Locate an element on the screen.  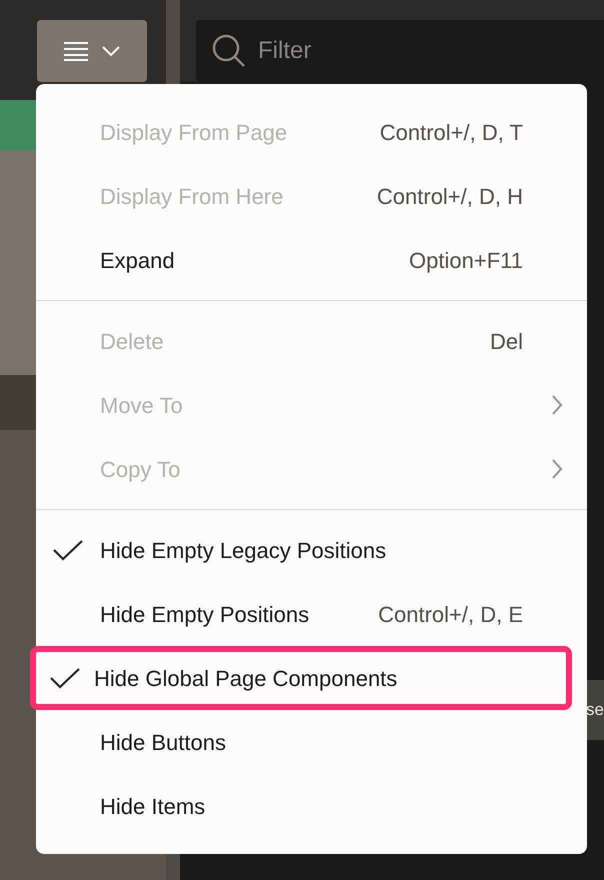
menu-item: Hide Items is located at coordinates (311, 806).